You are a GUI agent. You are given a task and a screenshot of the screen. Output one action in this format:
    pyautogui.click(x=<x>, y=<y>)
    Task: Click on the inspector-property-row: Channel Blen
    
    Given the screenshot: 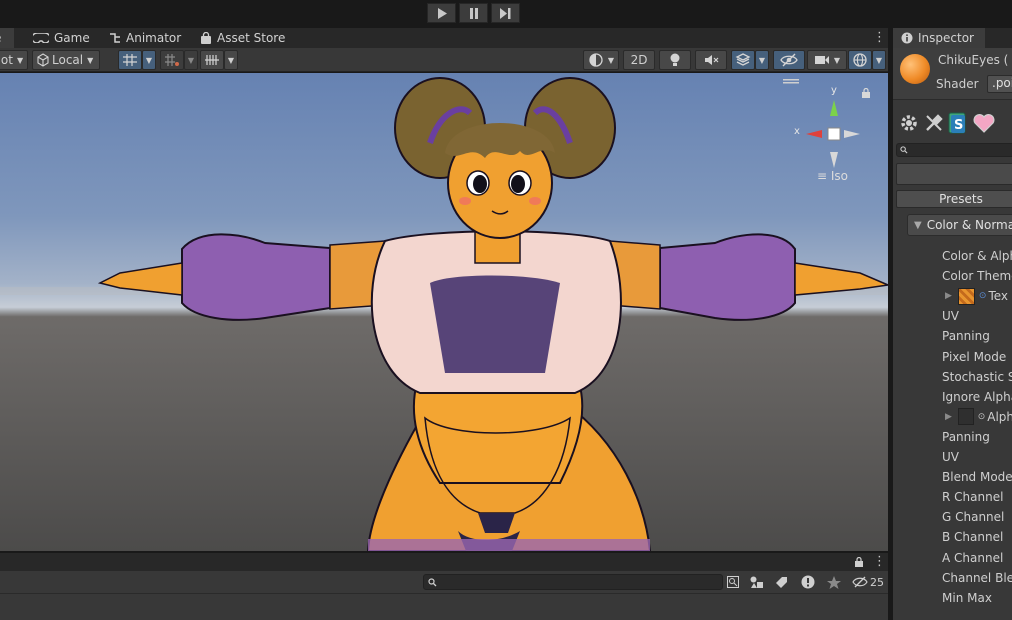 What is the action you would take?
    pyautogui.click(x=952, y=578)
    